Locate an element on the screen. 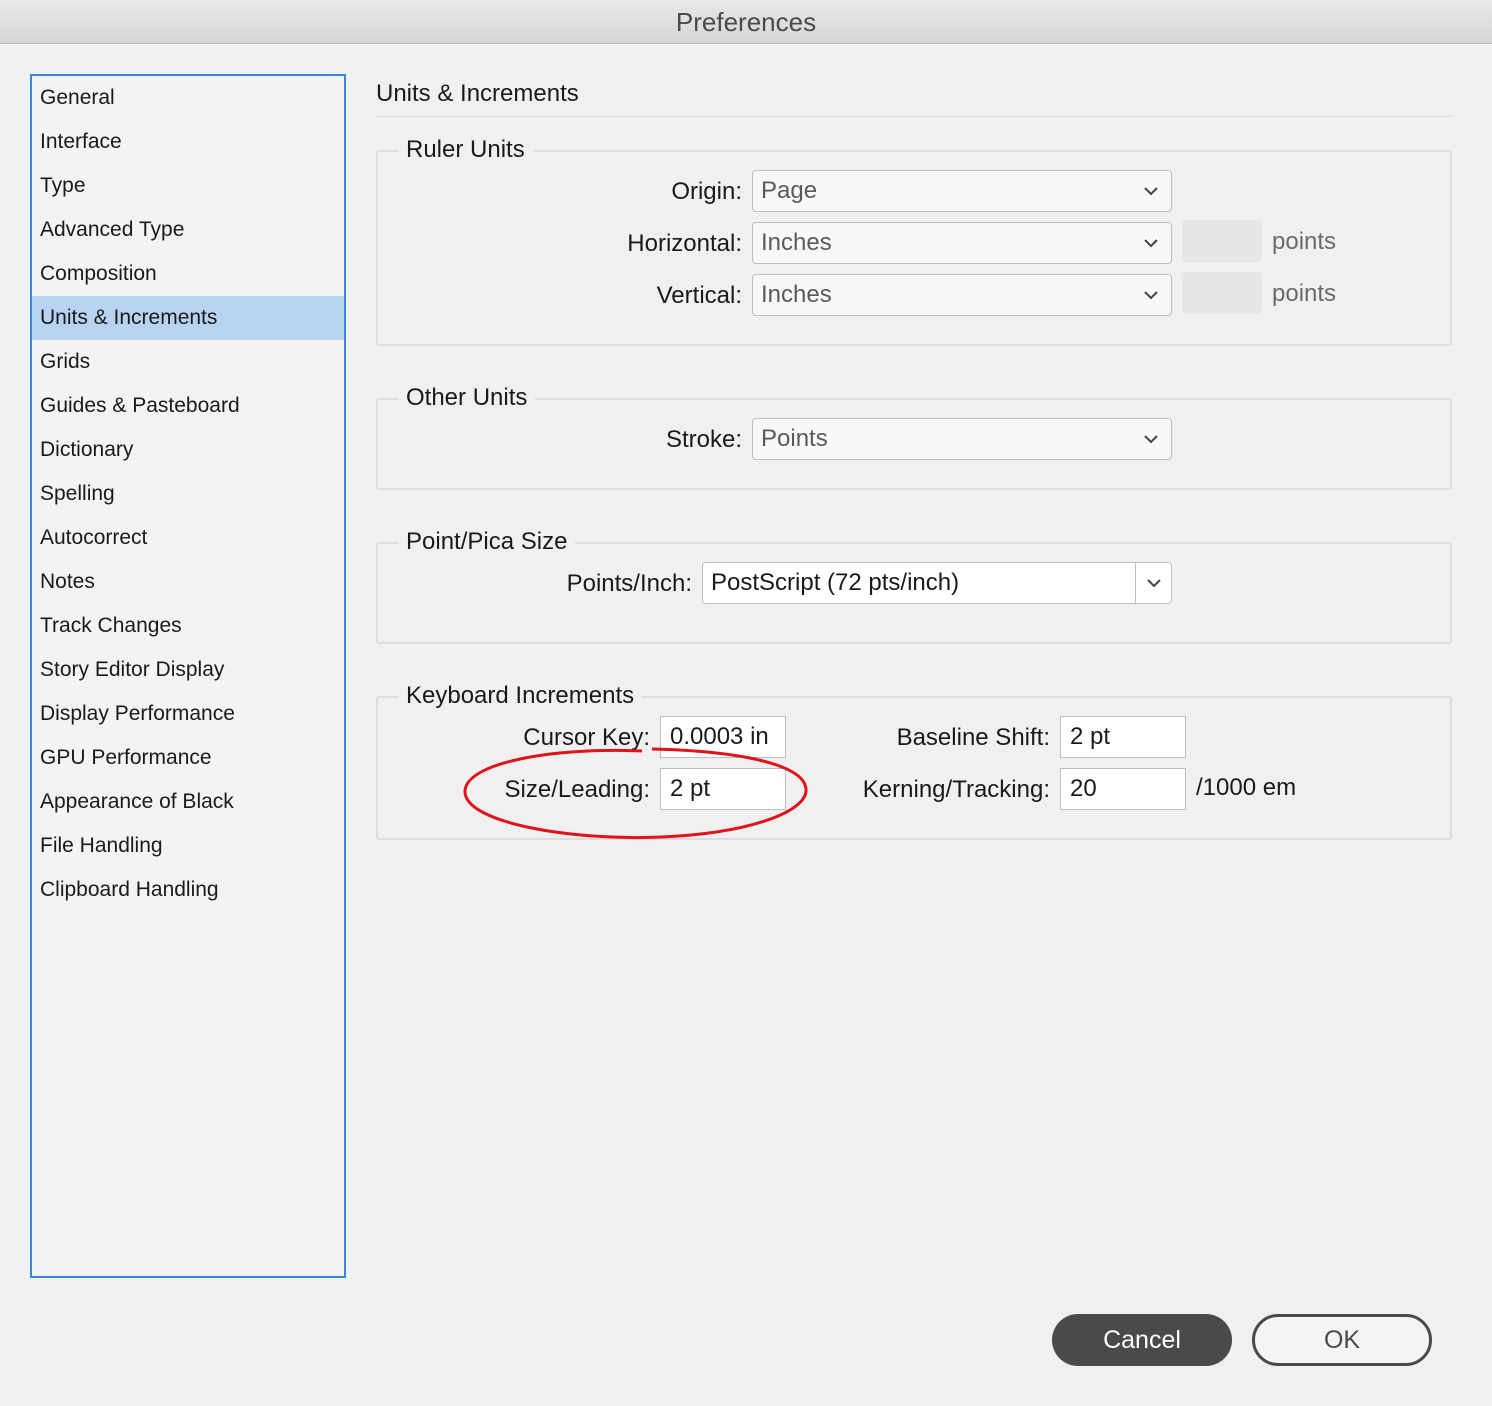  sidebar-item-grids: Grids is located at coordinates (188, 362).